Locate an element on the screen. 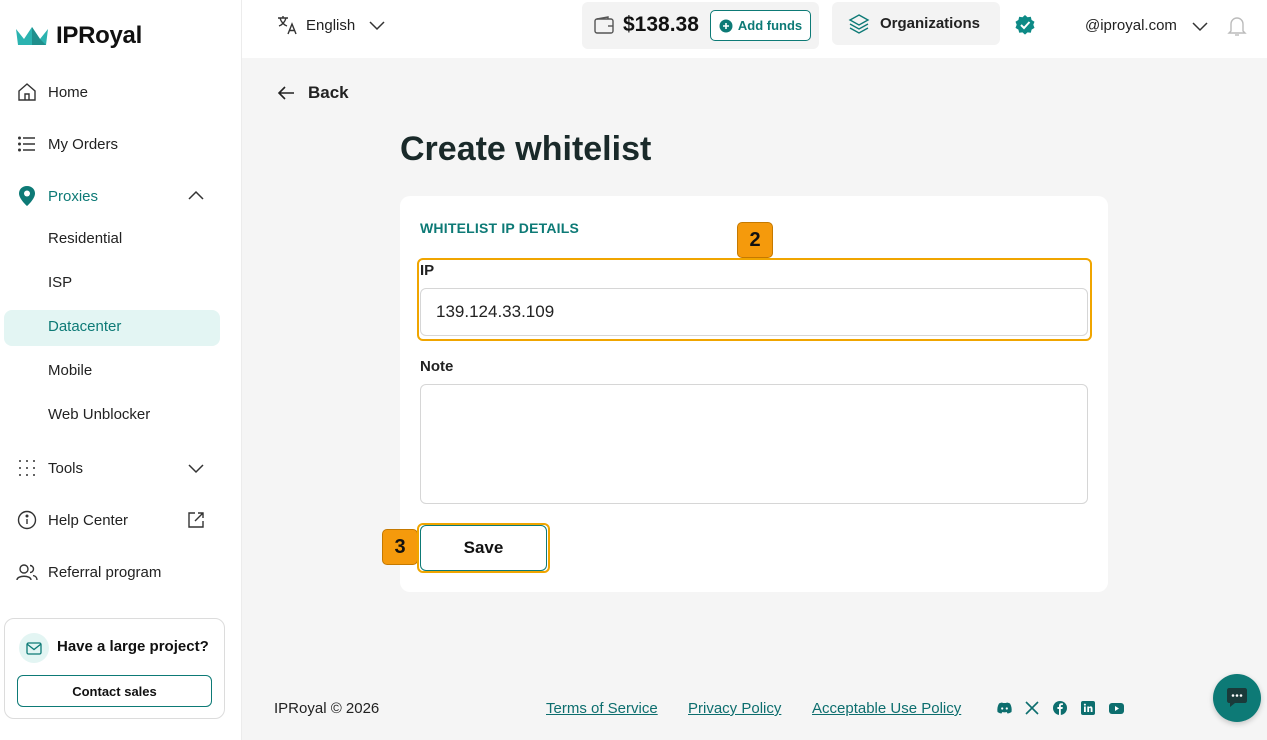 Image resolution: width=1267 pixels, height=740 pixels. sidebar-item-label: Proxies is located at coordinates (73, 196).